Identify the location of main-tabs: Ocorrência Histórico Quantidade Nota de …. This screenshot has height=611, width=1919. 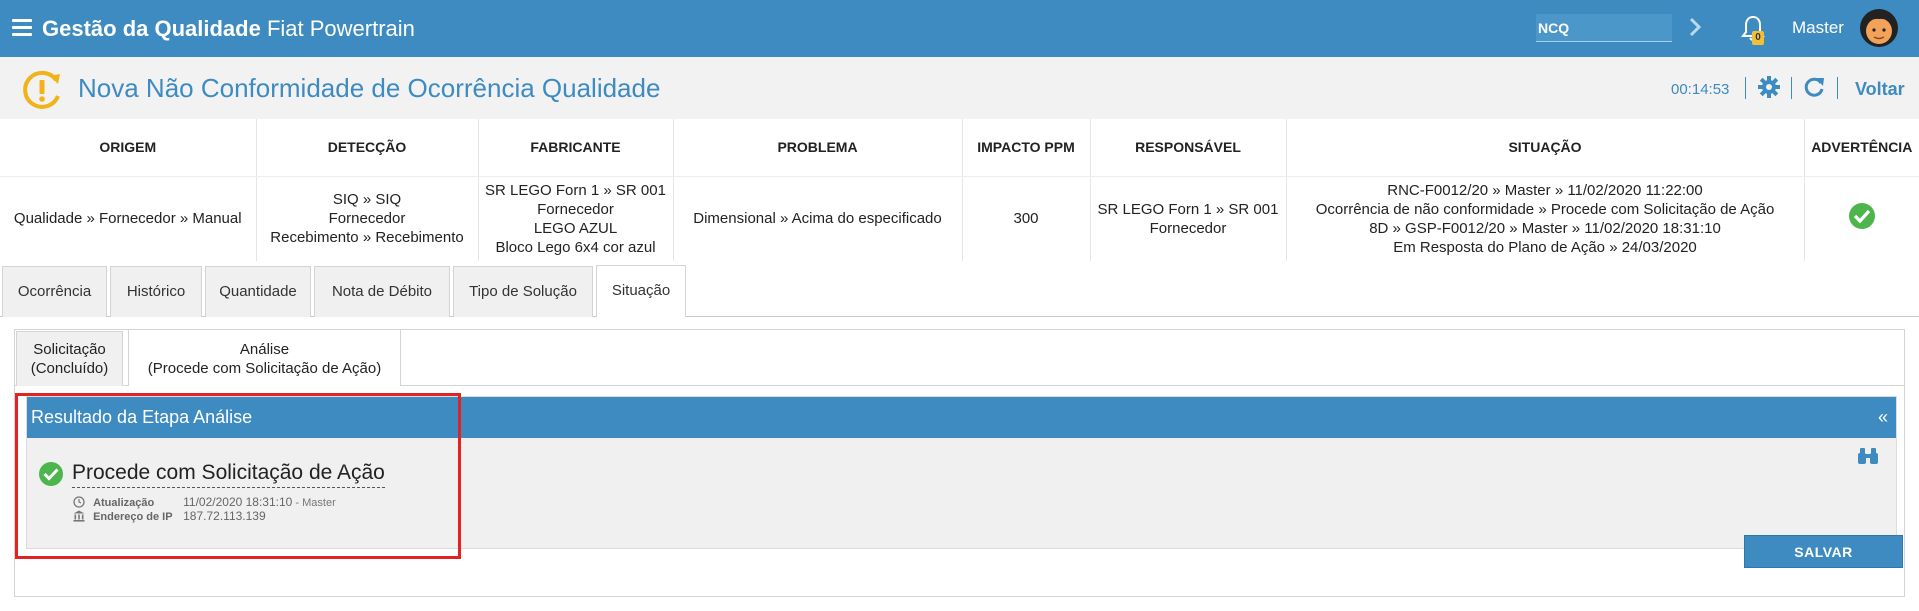
(959, 289).